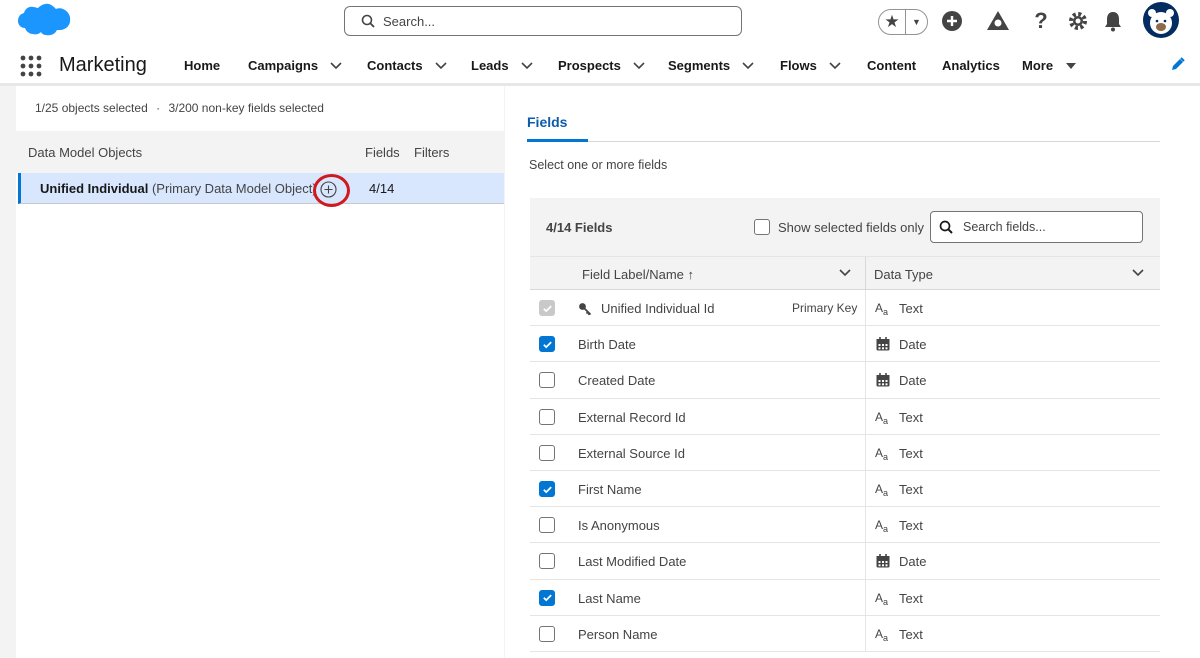  I want to click on object-name-qualifier: (Primary Data Model Object), so click(234, 188).